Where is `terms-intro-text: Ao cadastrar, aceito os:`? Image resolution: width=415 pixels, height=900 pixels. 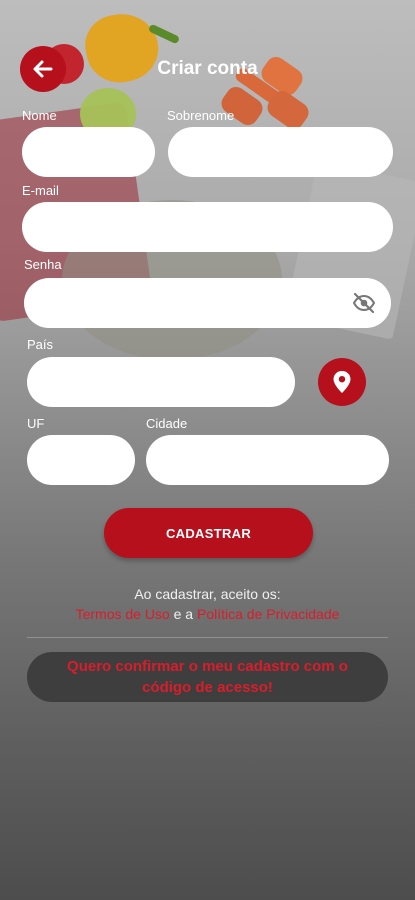
terms-intro-text: Ao cadastrar, aceito os: is located at coordinates (207, 594).